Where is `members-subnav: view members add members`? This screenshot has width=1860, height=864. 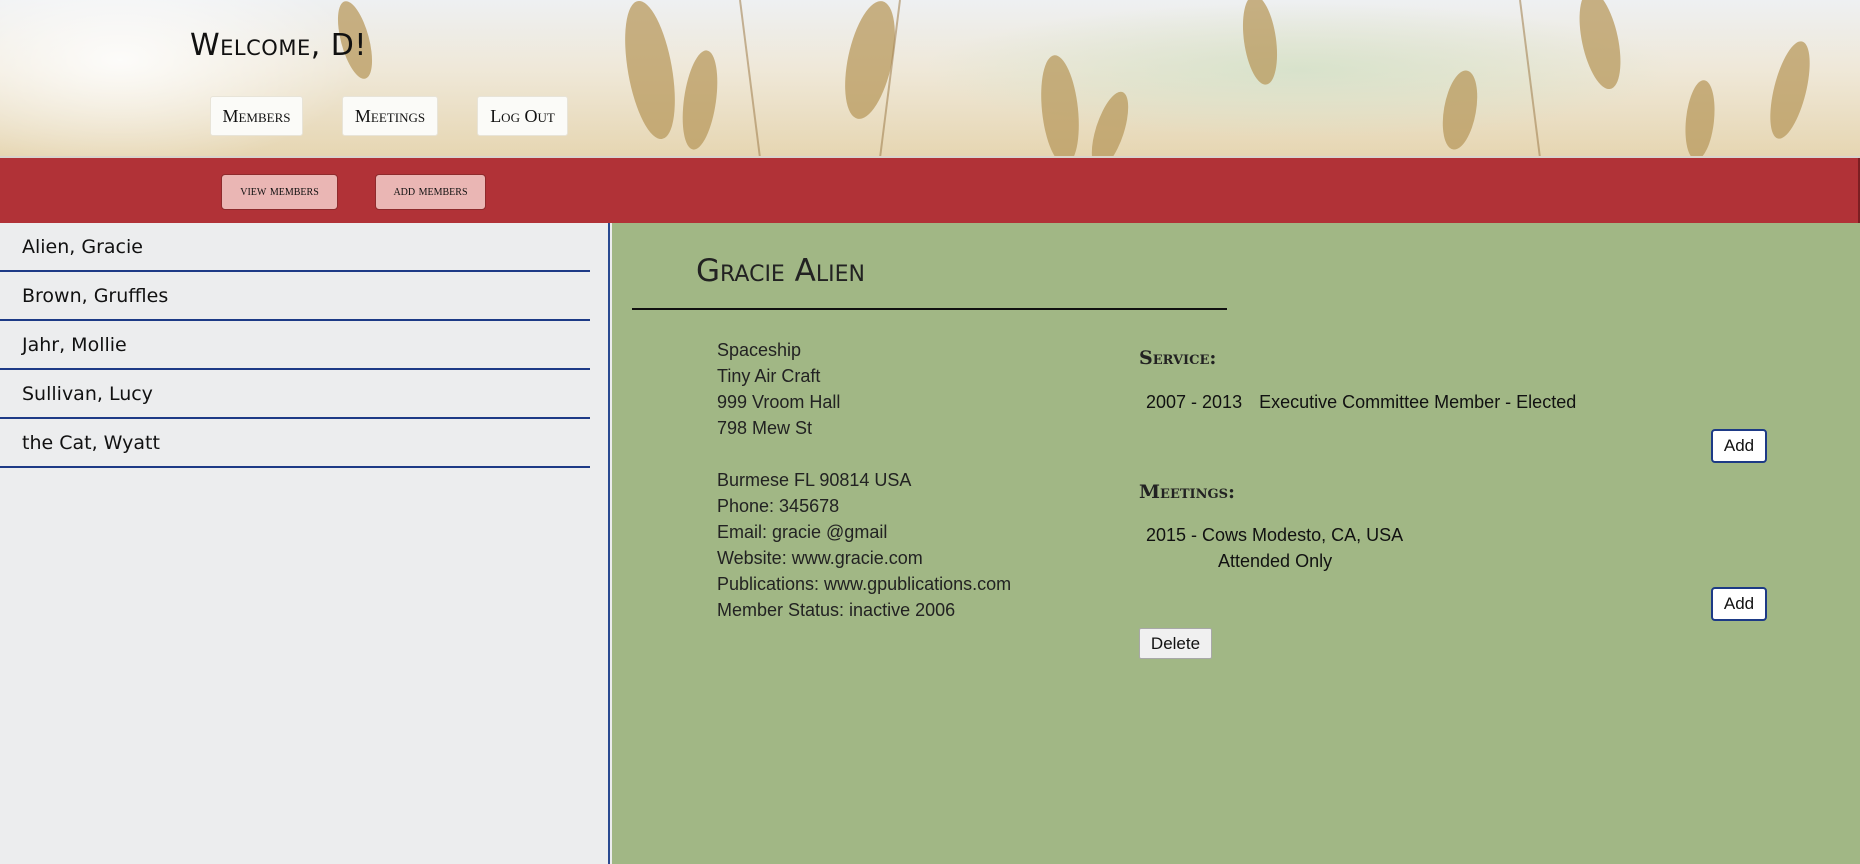
members-subnav: view members add members is located at coordinates (930, 190).